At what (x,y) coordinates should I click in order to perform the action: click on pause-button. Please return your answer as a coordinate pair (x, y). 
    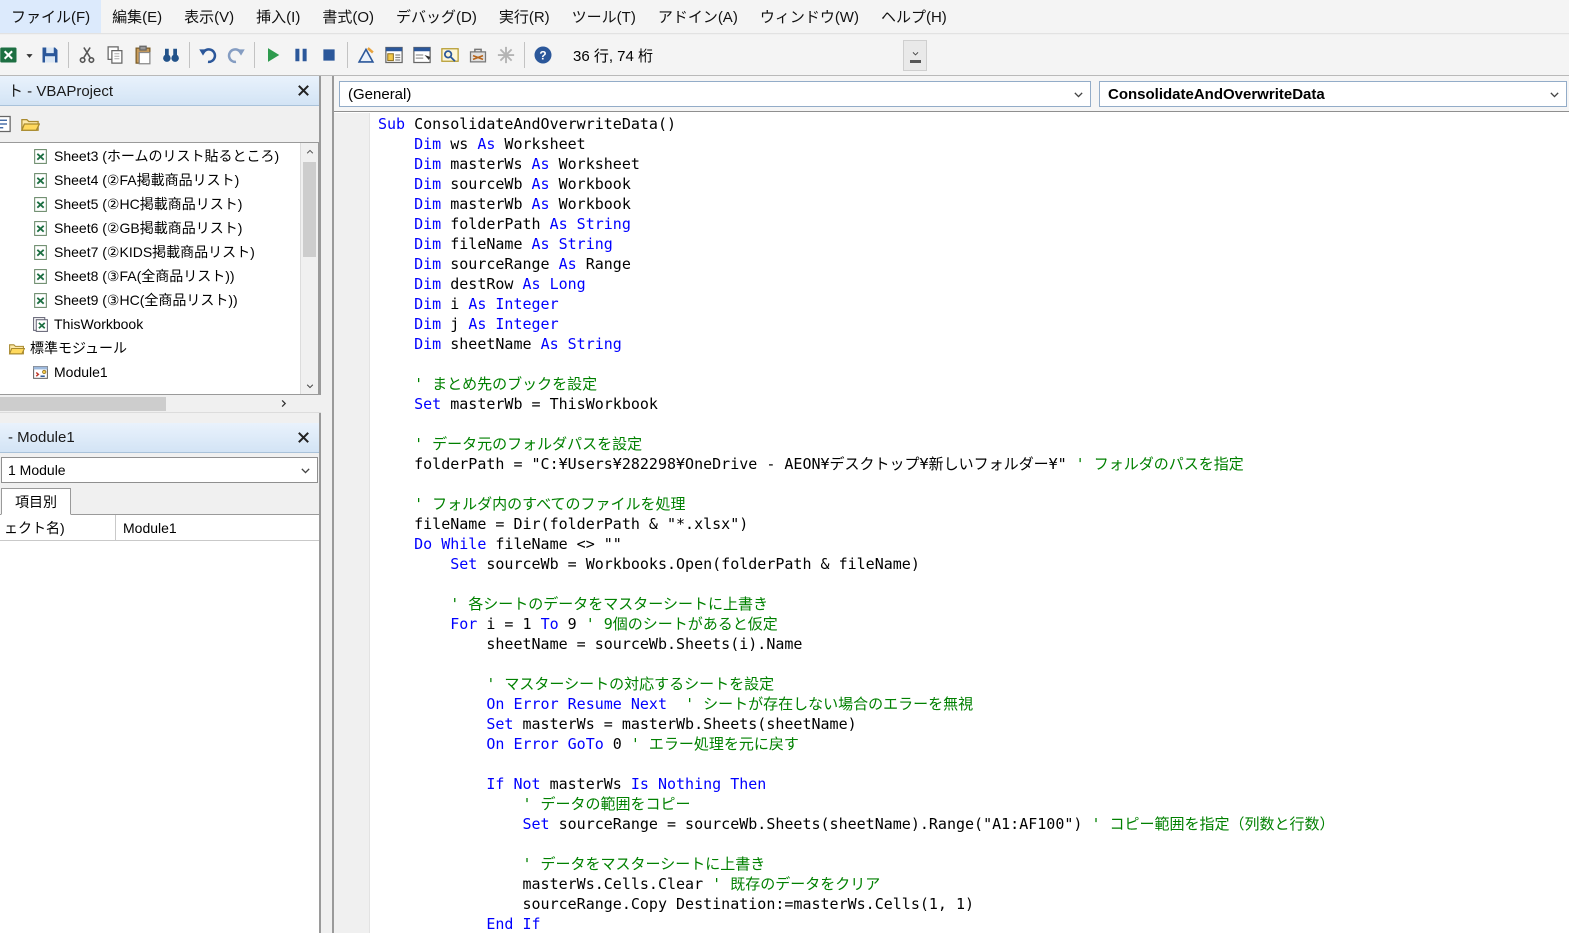
    Looking at the image, I should click on (301, 55).